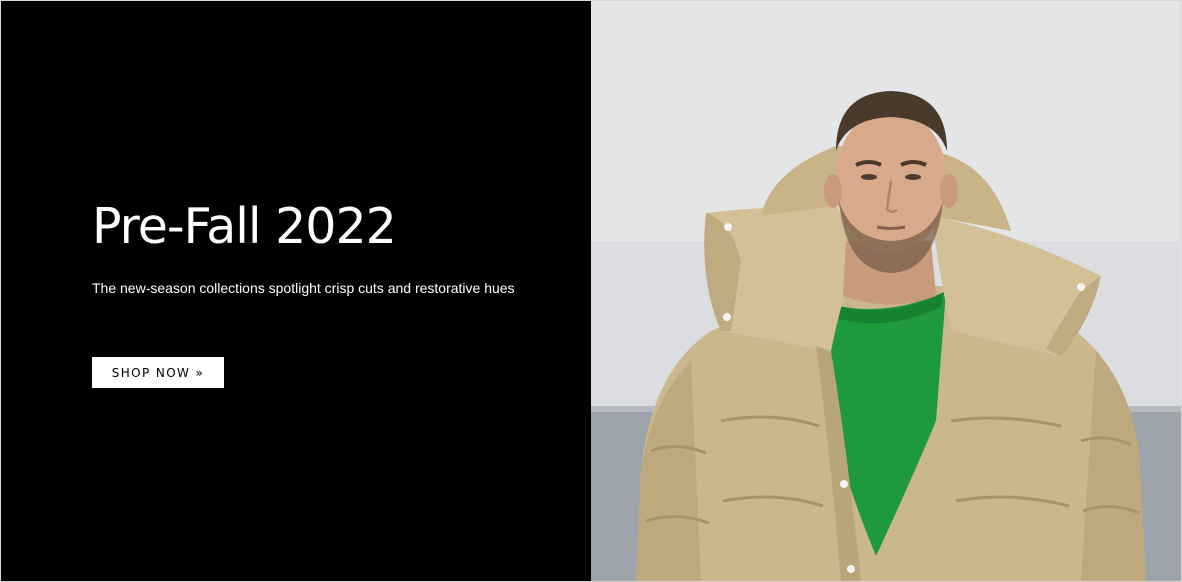  What do you see at coordinates (244, 226) in the screenshot?
I see `hero-title: Pre-Fall 2022` at bounding box center [244, 226].